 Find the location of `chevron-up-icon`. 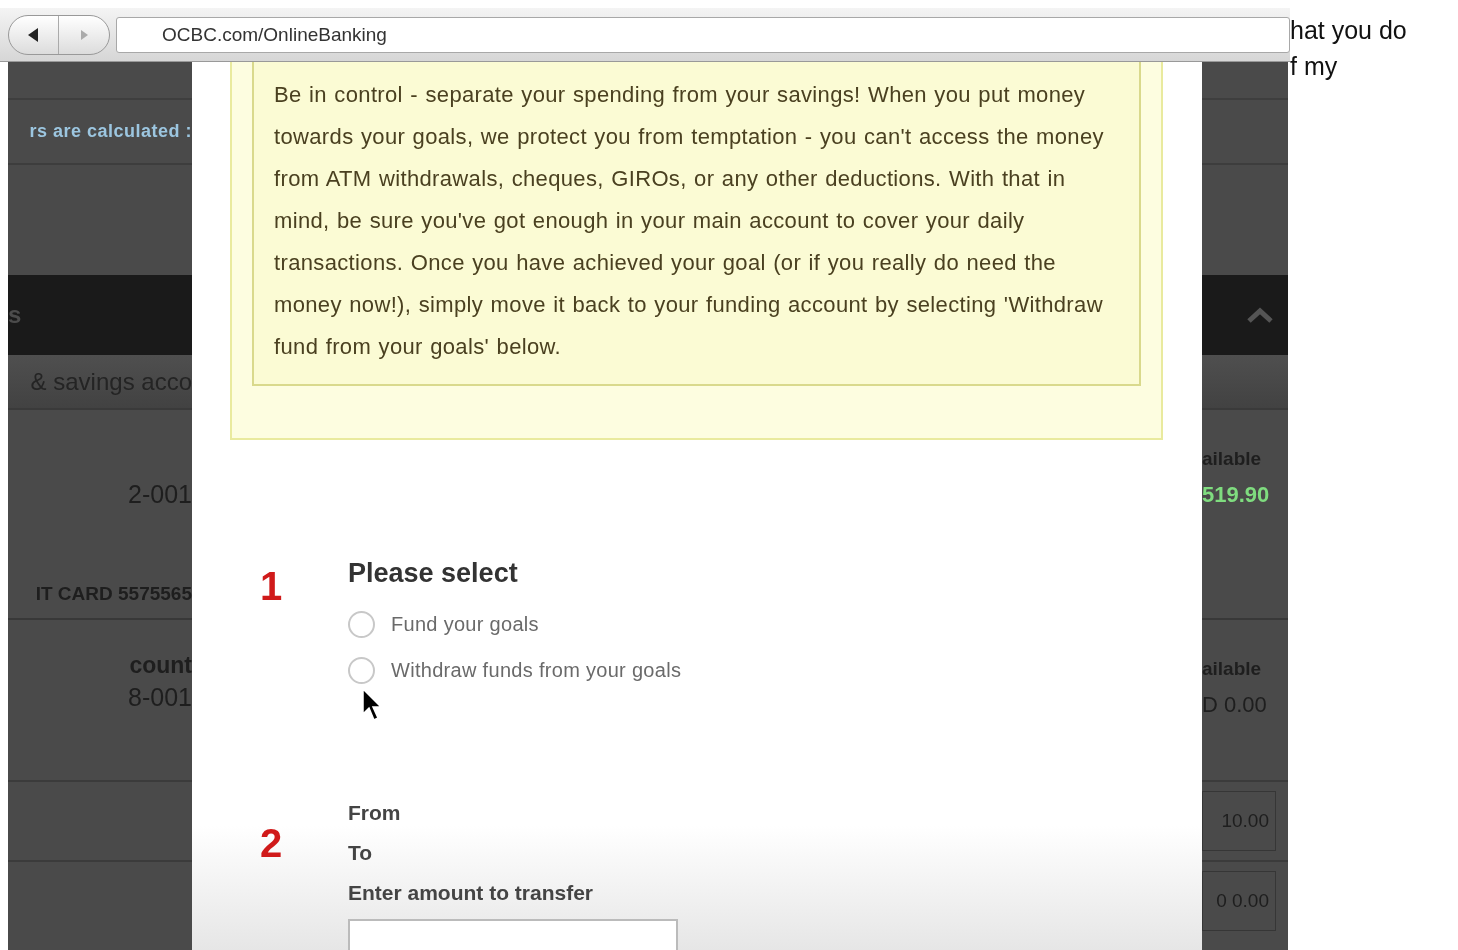

chevron-up-icon is located at coordinates (1260, 315).